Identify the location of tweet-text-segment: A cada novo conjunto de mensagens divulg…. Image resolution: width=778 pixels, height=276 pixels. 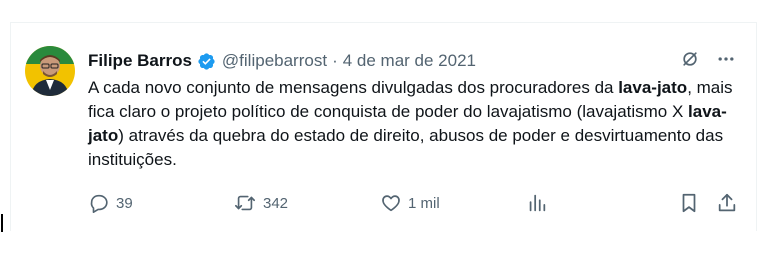
(353, 87).